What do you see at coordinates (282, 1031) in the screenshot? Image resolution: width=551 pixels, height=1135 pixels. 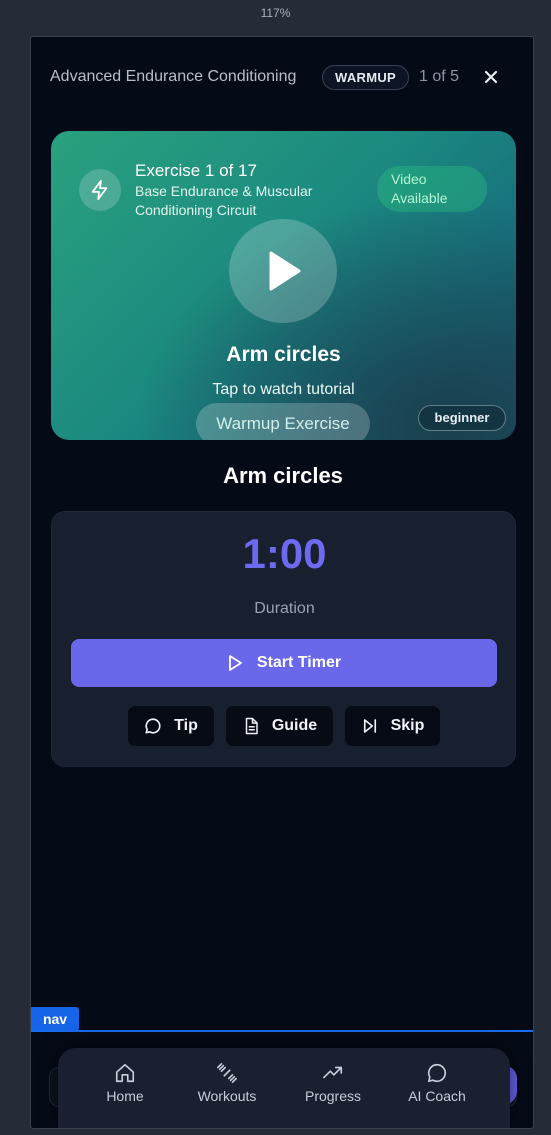 I see `devtools-nav-outline` at bounding box center [282, 1031].